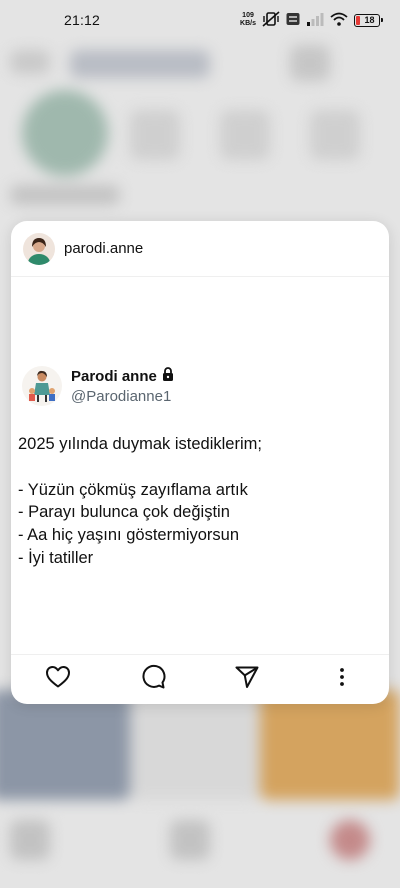 This screenshot has height=888, width=400. What do you see at coordinates (129, 535) in the screenshot?
I see `tweet-line: - Aa hiç yaşını göstermiyorsun` at bounding box center [129, 535].